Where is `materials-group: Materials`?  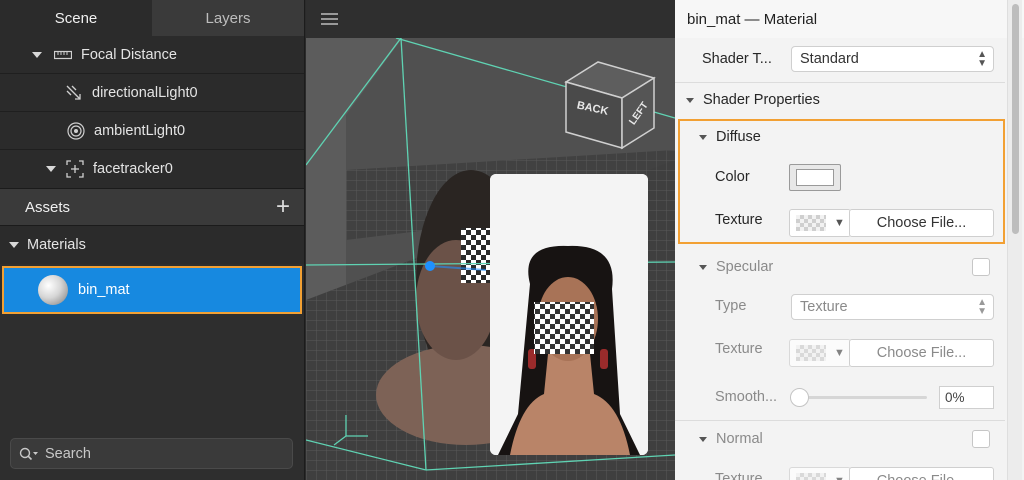 materials-group: Materials is located at coordinates (152, 245).